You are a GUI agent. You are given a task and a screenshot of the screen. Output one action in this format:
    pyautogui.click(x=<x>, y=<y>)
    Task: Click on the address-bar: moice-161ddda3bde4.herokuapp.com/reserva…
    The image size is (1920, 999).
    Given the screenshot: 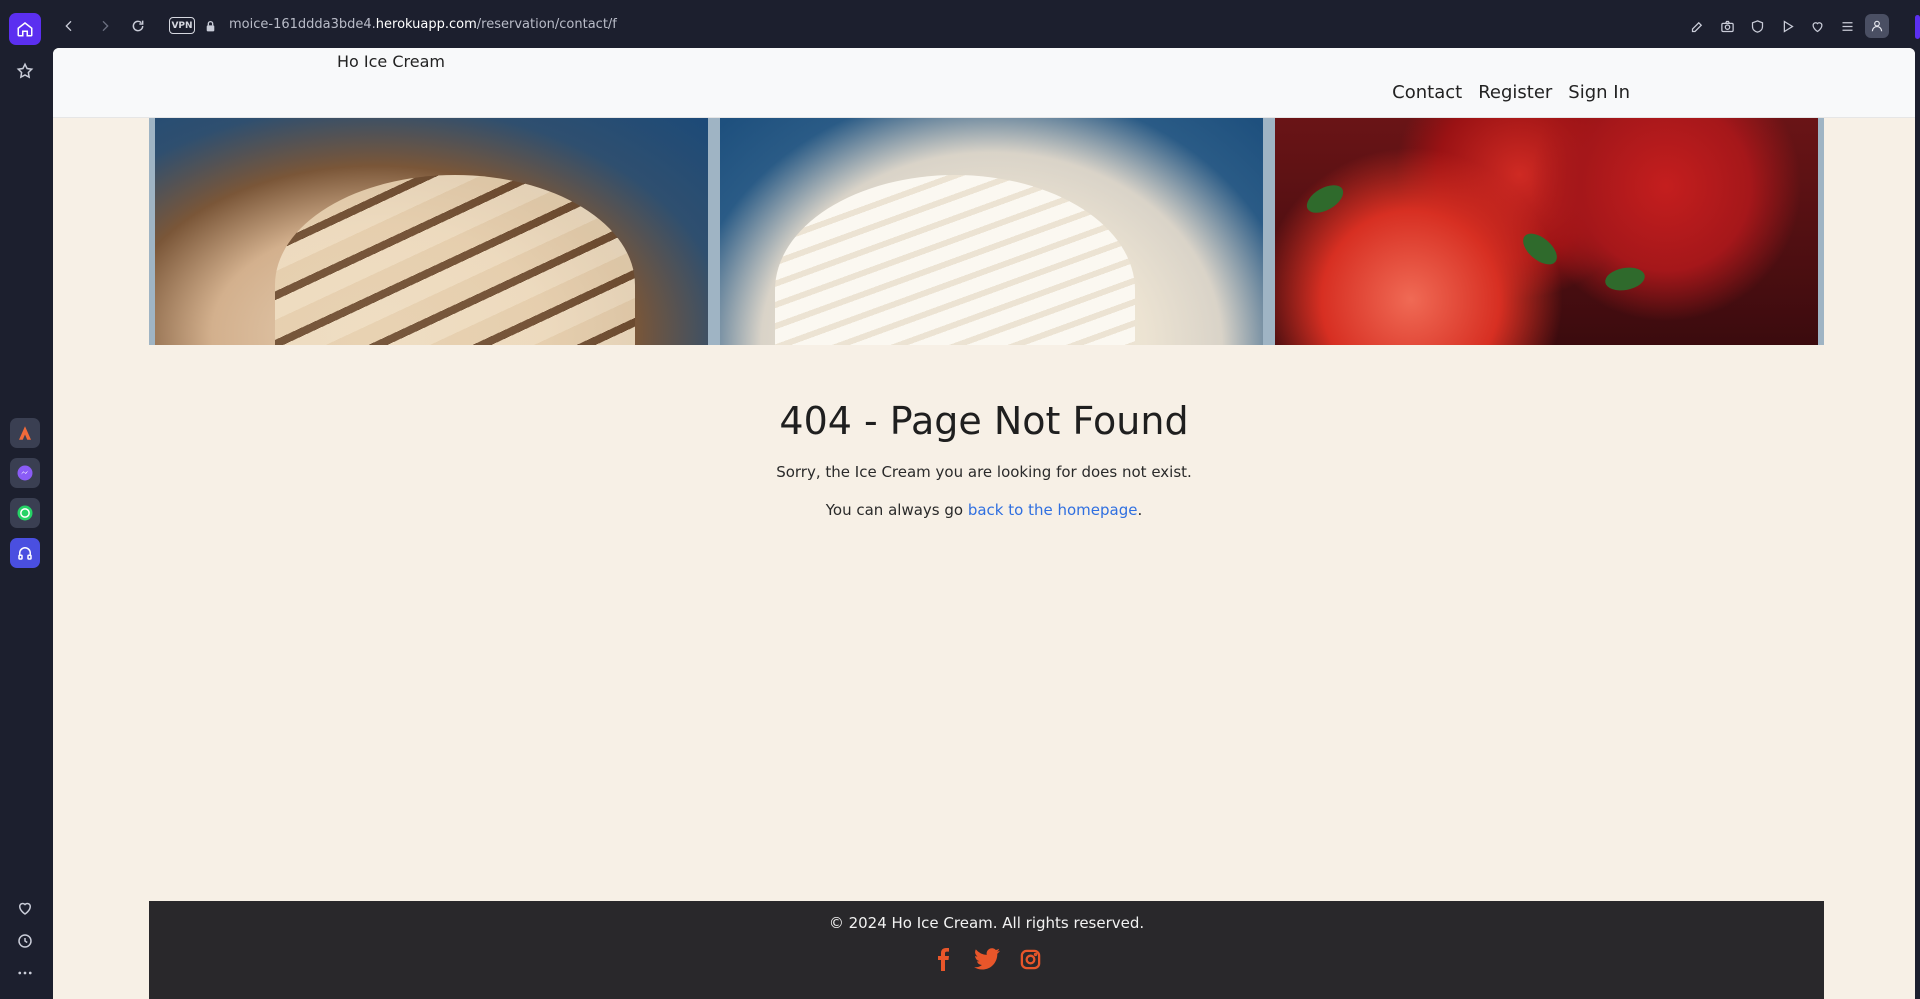 What is the action you would take?
    pyautogui.click(x=423, y=24)
    